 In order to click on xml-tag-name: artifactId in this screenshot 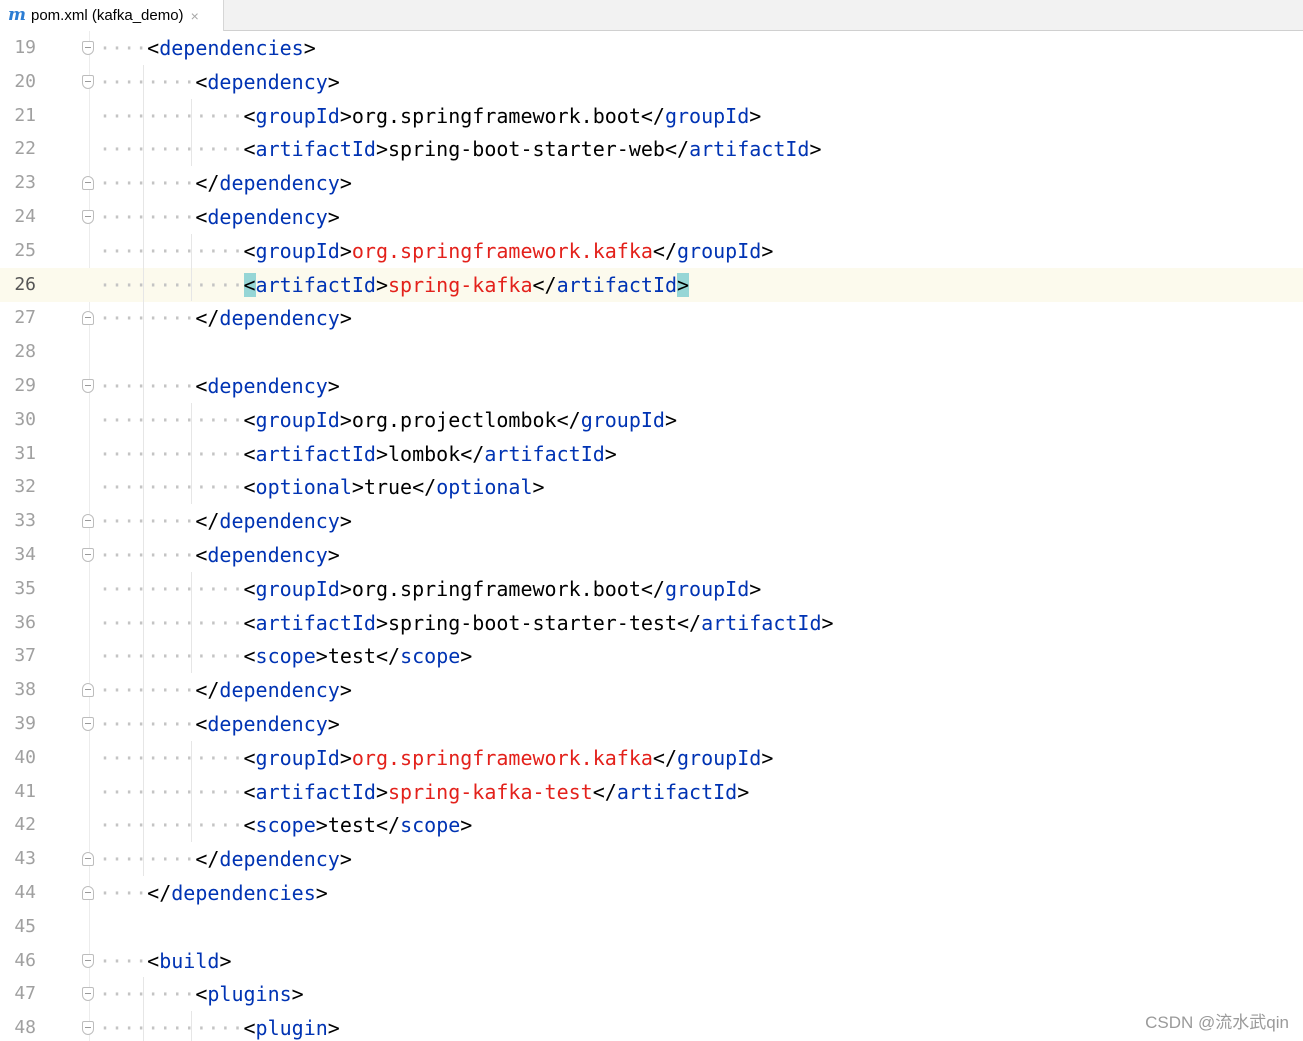, I will do `click(761, 622)`.